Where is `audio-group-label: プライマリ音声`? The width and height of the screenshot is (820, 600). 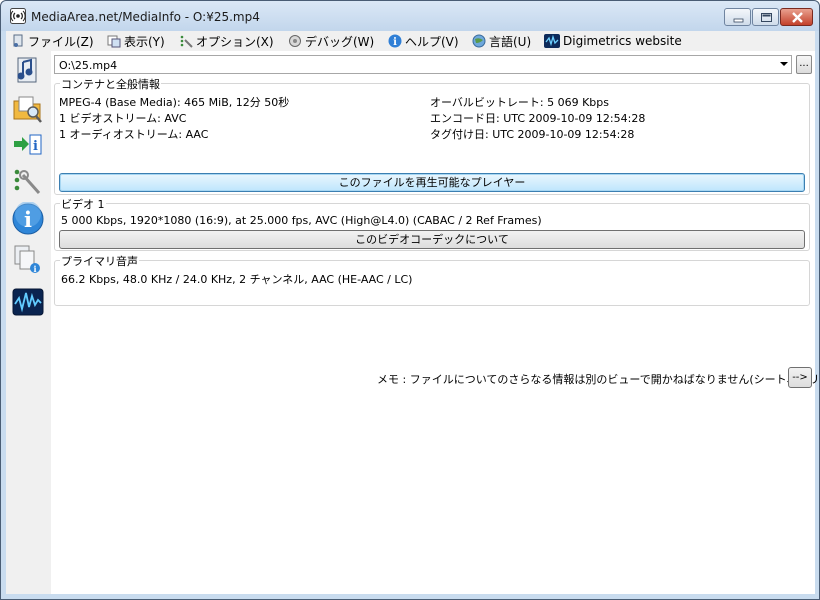
audio-group-label: プライマリ音声 is located at coordinates (99, 261).